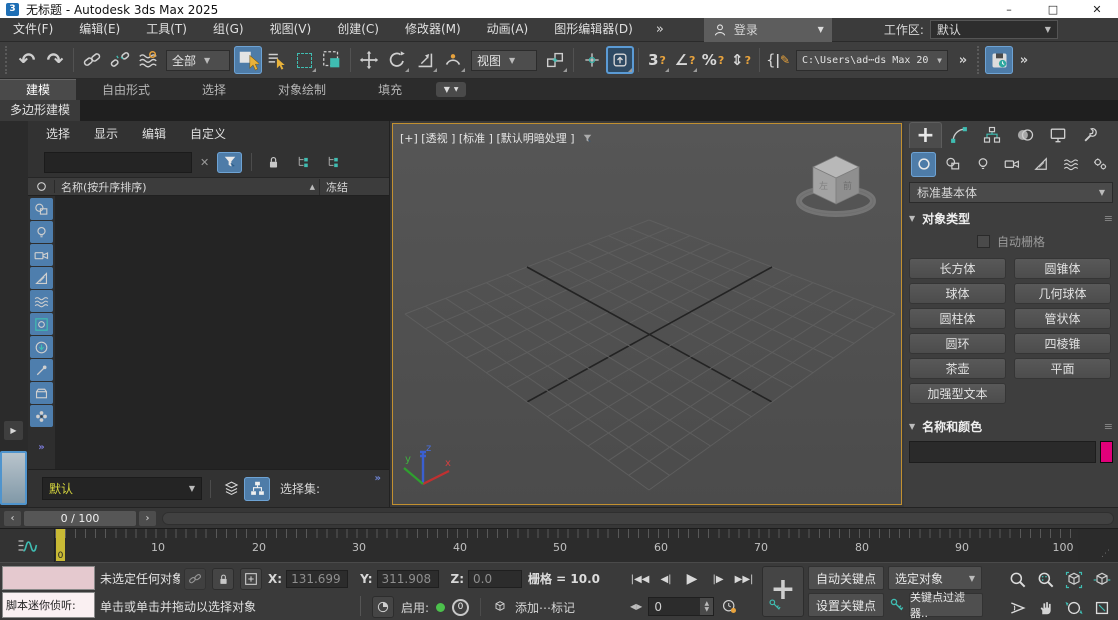 Image resolution: width=1118 pixels, height=620 pixels. Describe the element at coordinates (7, 60) in the screenshot. I see `toolbar-drag-handle` at that location.